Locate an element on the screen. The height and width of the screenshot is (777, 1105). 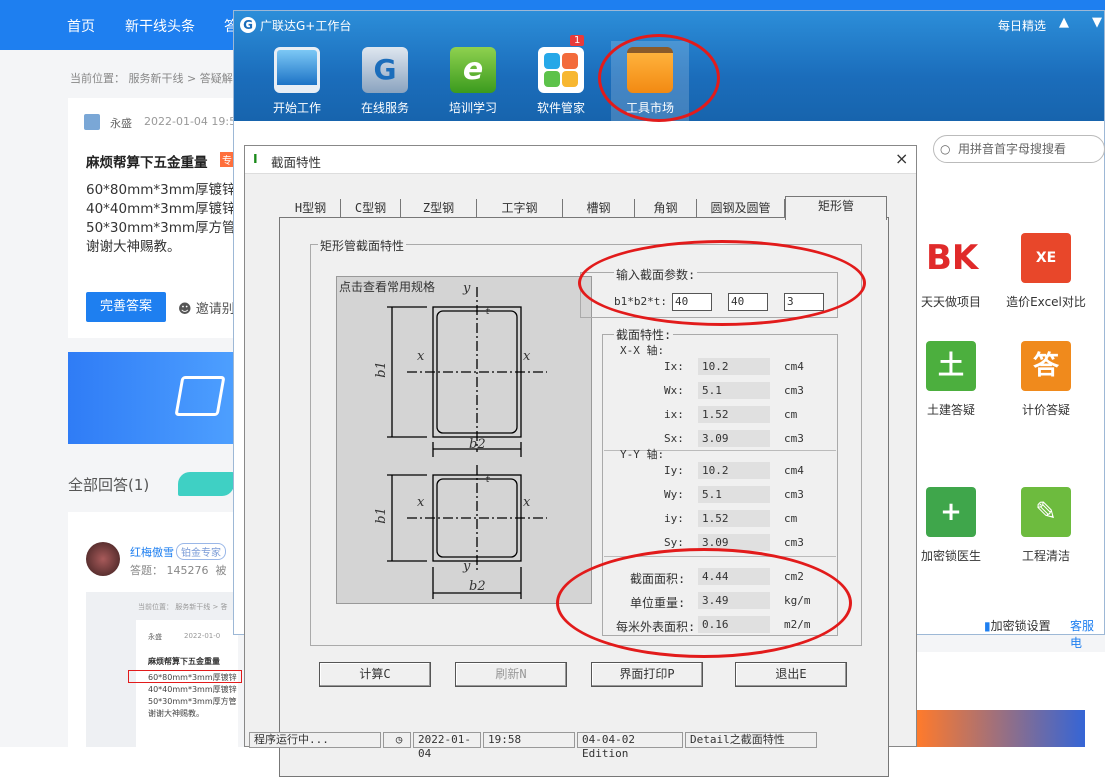
close-icon: × is located at coordinates (901, 158).